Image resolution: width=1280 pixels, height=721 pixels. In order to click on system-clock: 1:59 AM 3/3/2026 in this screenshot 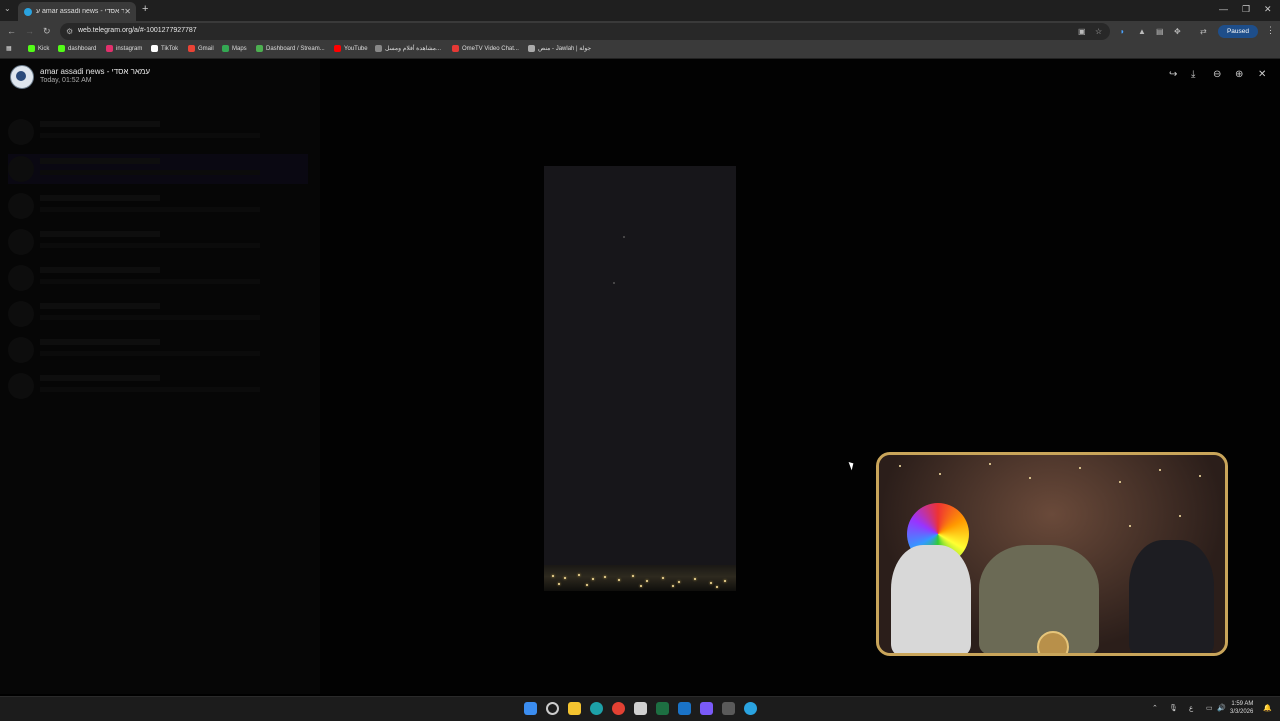, I will do `click(1241, 708)`.